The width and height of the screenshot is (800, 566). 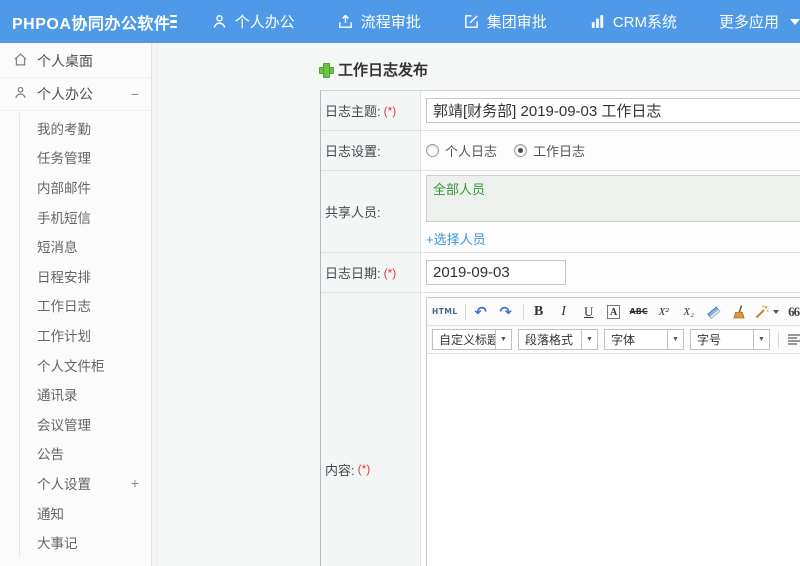 What do you see at coordinates (85, 158) in the screenshot?
I see `sidebar-item-tasks: 任务管理` at bounding box center [85, 158].